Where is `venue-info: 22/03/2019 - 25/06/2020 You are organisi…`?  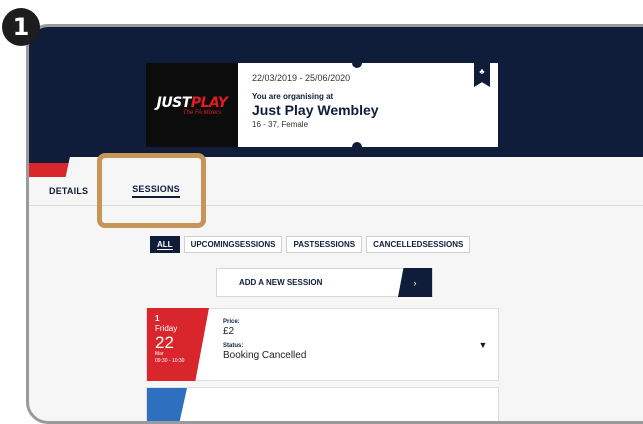 venue-info: 22/03/2019 - 25/06/2020 You are organisi… is located at coordinates (368, 105).